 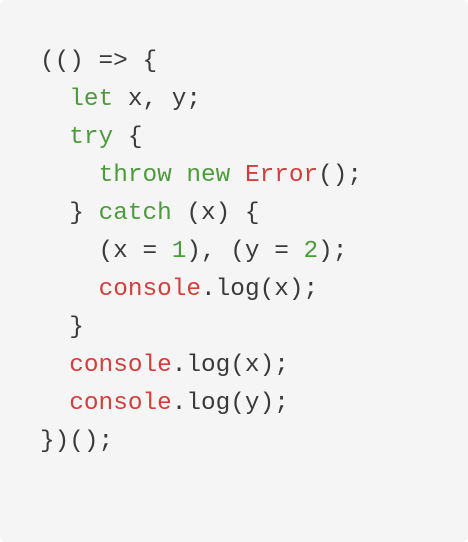 I want to click on code-line: } catch (x) {, so click(x=201, y=214).